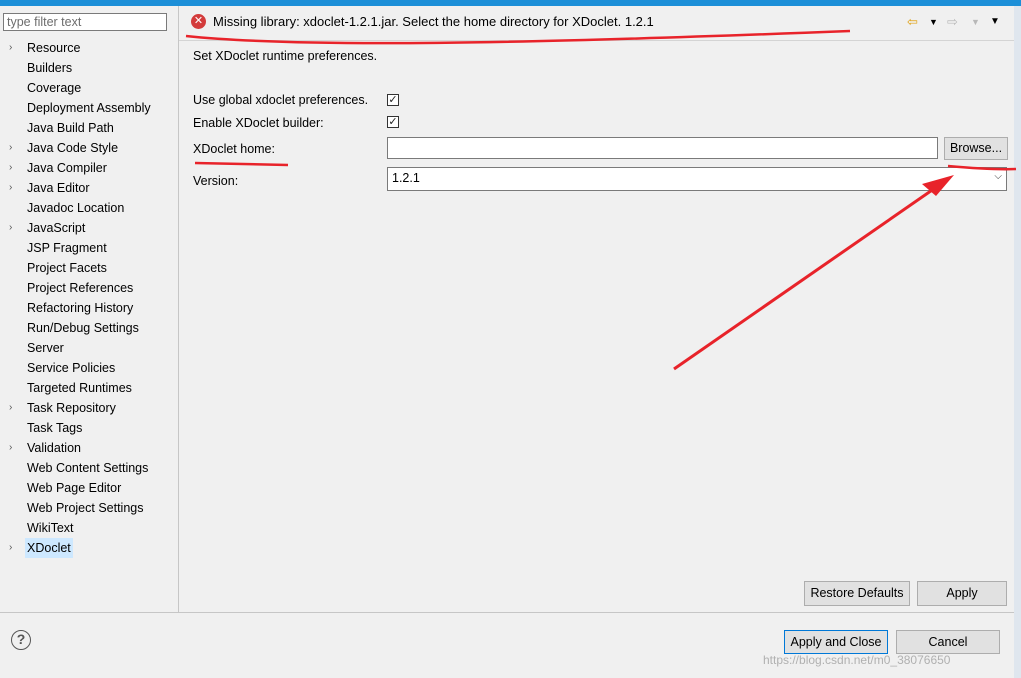 This screenshot has height=678, width=1021. I want to click on tree-item-label: Java Code Style, so click(73, 148).